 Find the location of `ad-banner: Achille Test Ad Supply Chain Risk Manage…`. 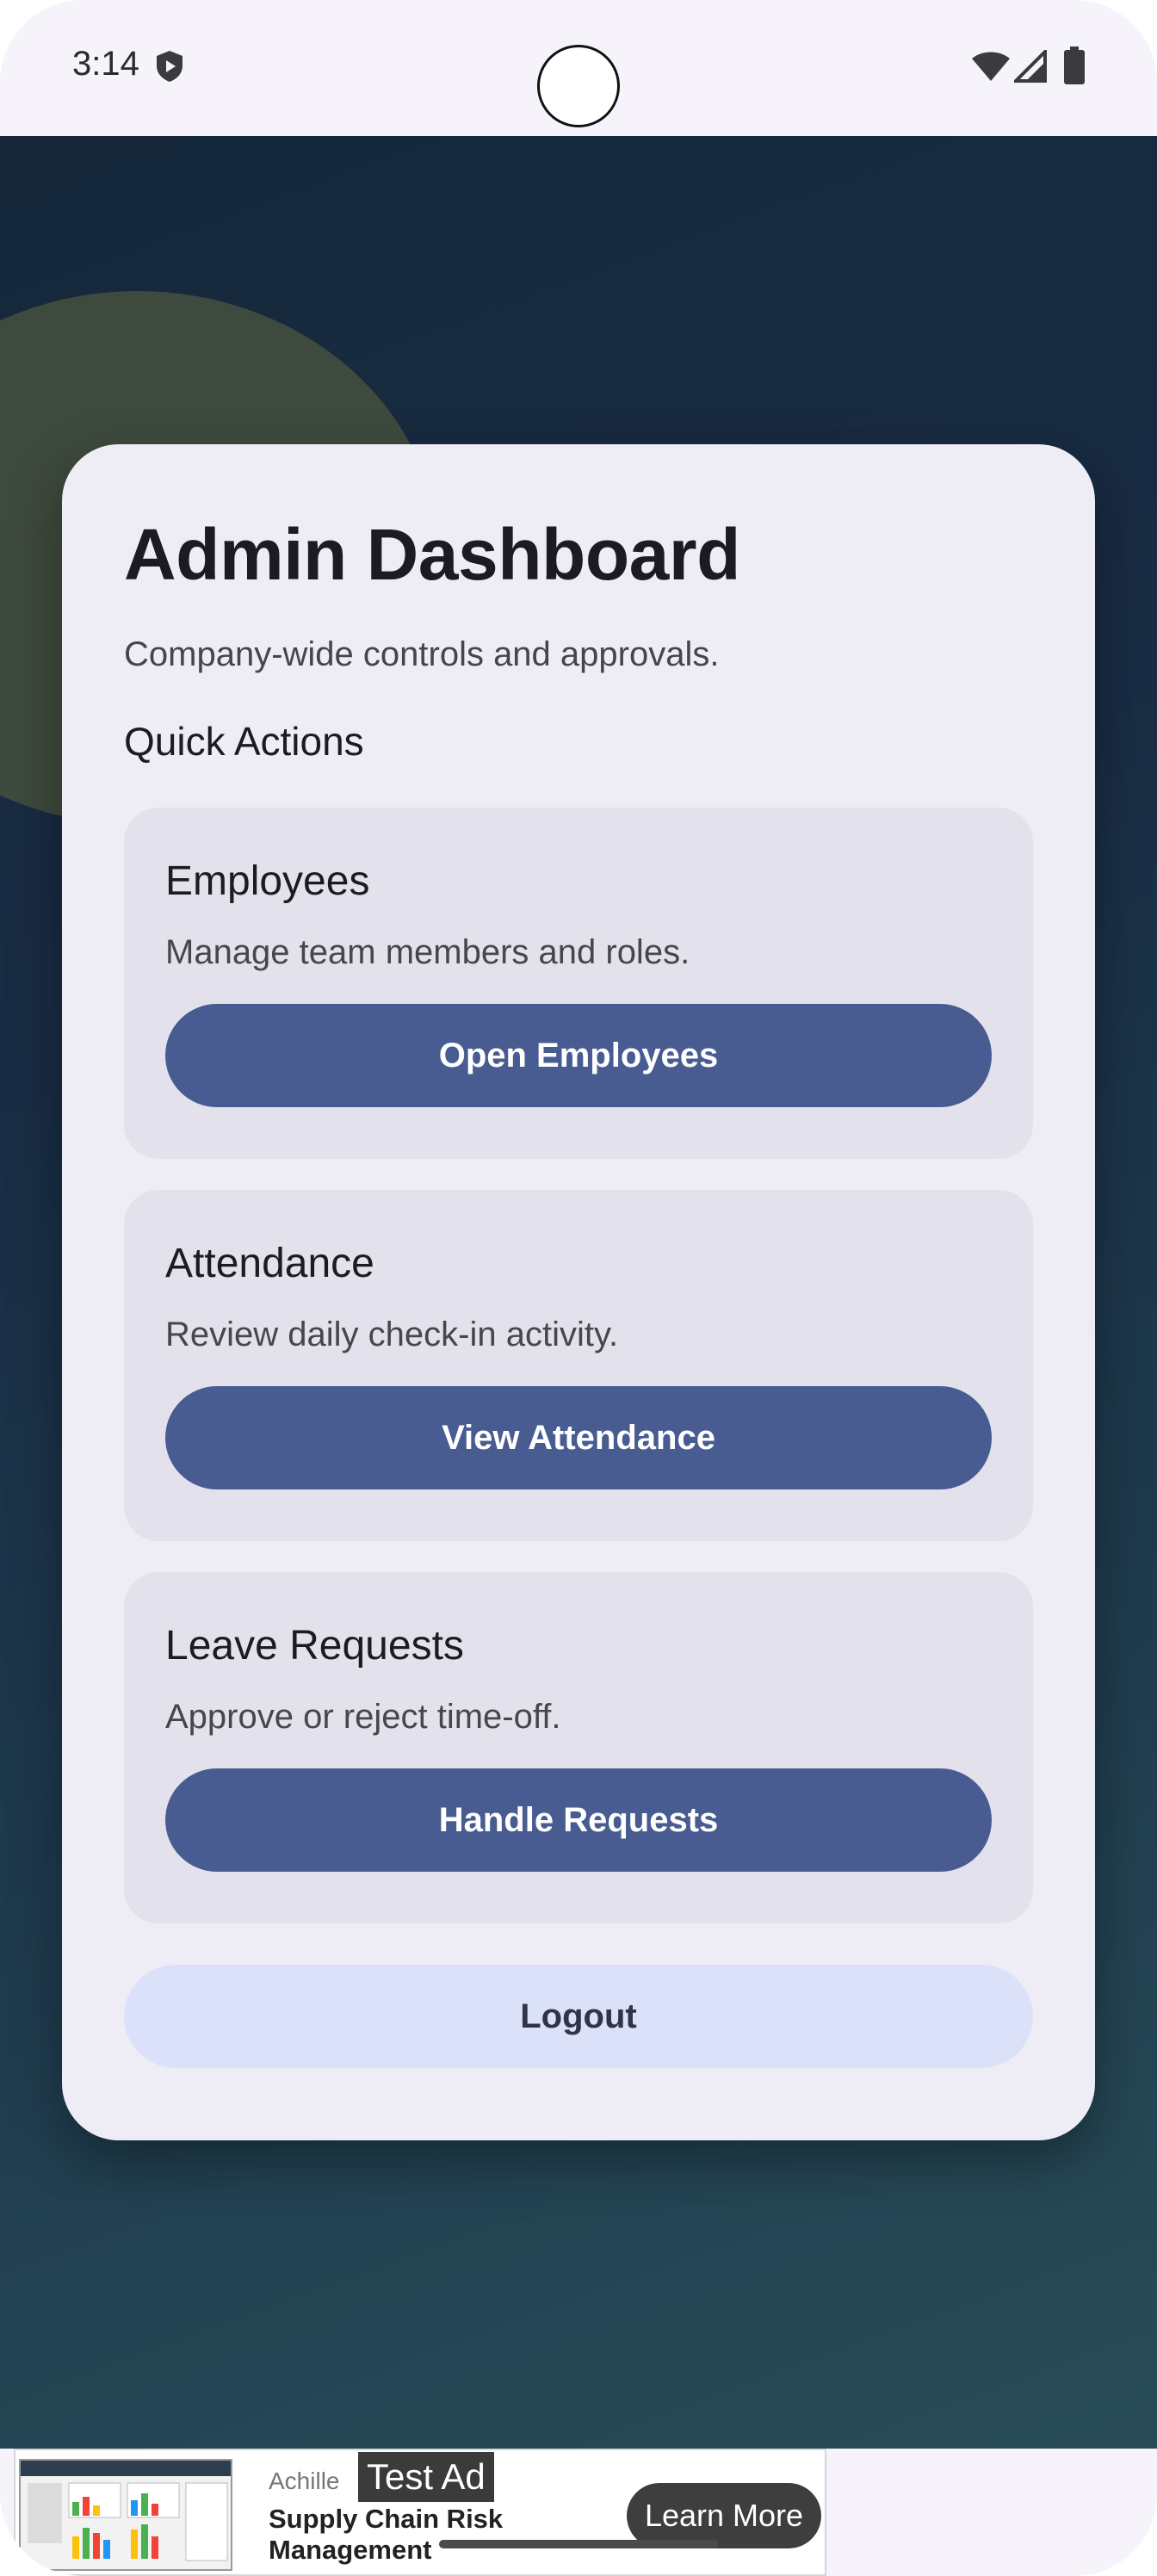

ad-banner: Achille Test Ad Supply Chain Risk Manage… is located at coordinates (579, 2512).